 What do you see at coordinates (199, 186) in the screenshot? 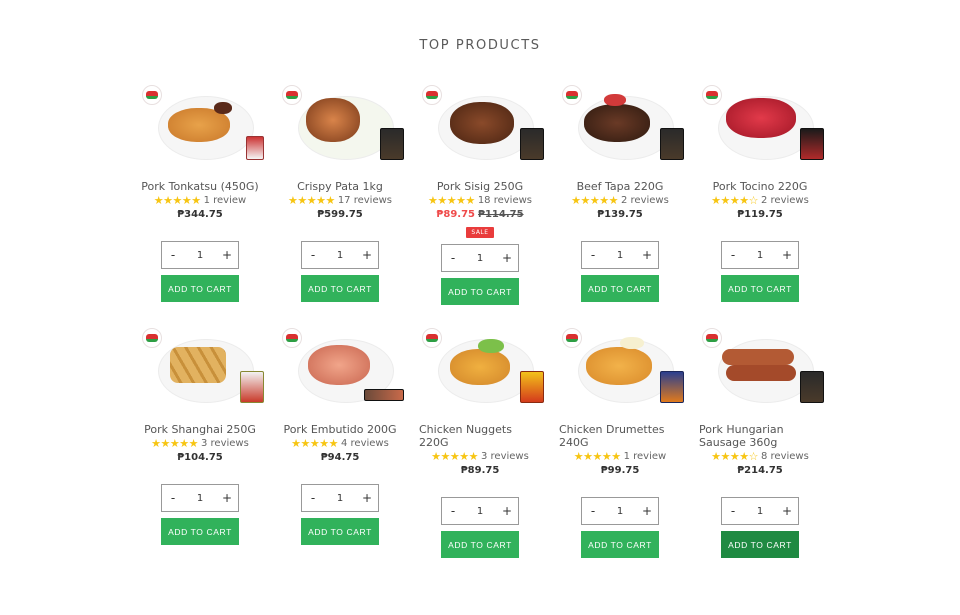
I see `product-title: Pork Tonkatsu (450G)` at bounding box center [199, 186].